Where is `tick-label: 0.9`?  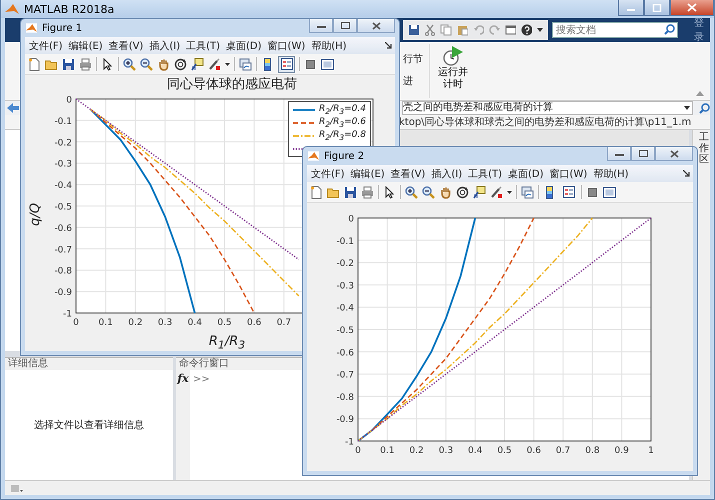
tick-label: 0.9 is located at coordinates (621, 451).